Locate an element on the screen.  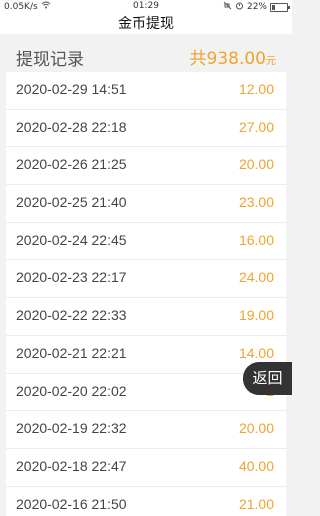
record-date: 2020-02-26 21:25 is located at coordinates (71, 164).